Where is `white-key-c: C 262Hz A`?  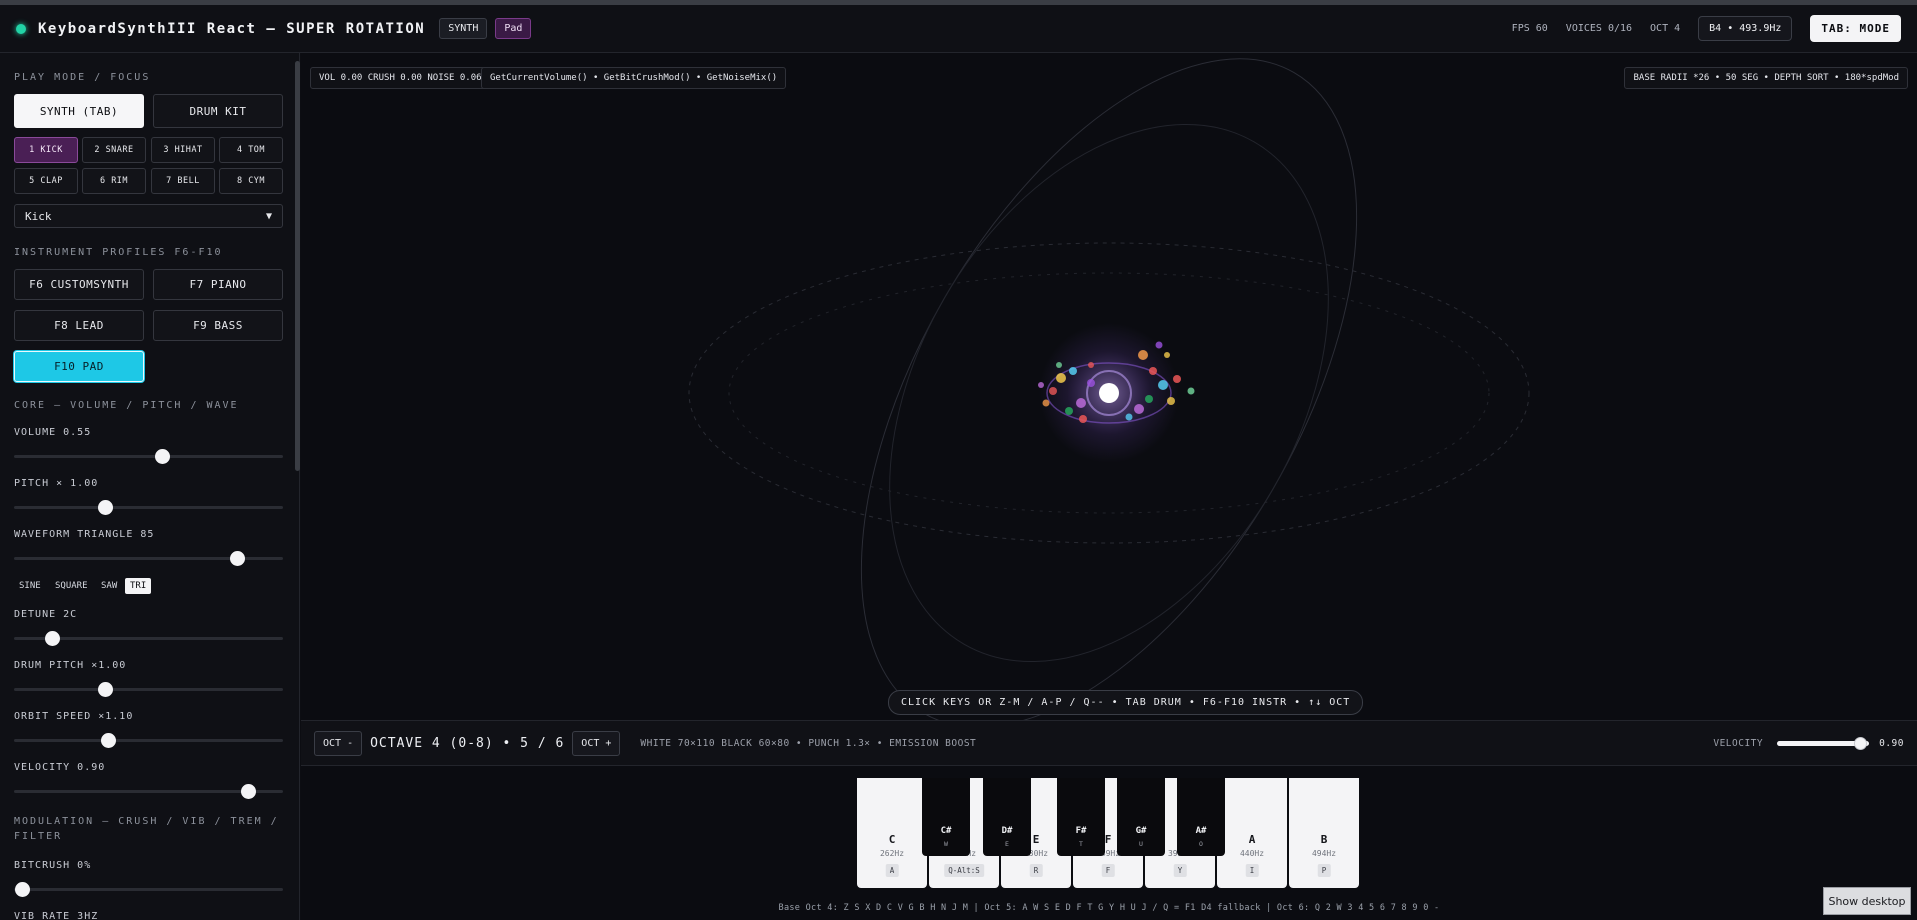
white-key-c: C 262Hz A is located at coordinates (892, 833).